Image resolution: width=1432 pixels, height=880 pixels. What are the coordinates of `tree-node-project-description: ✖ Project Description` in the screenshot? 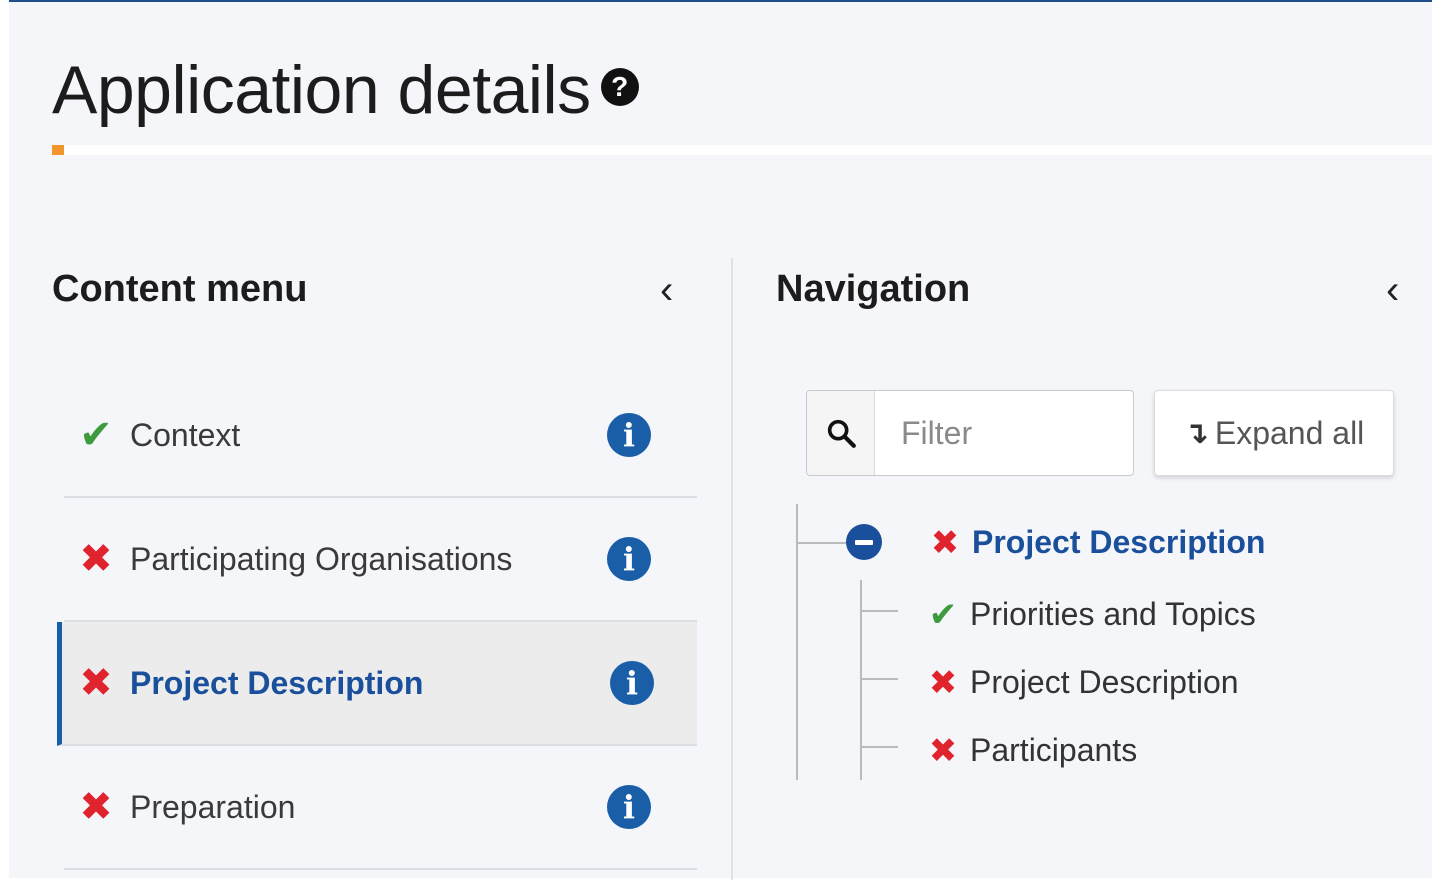 It's located at (1097, 542).